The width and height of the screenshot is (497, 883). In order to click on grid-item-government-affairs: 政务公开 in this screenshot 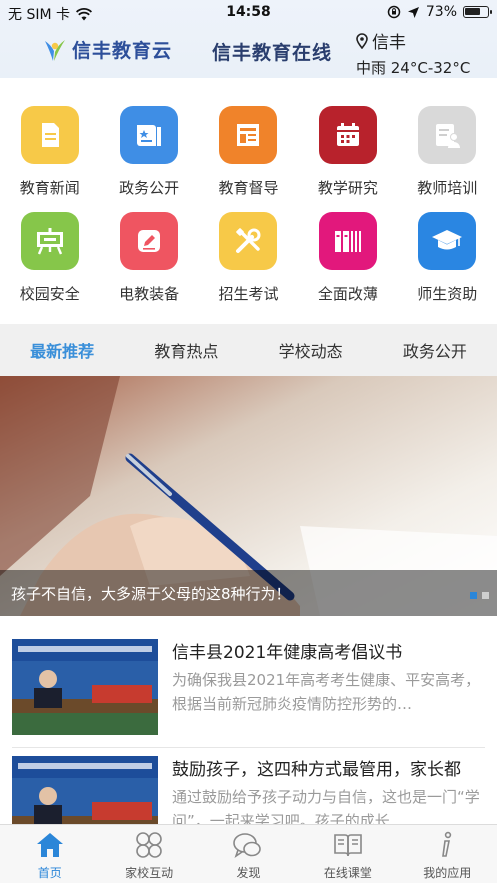, I will do `click(148, 153)`.